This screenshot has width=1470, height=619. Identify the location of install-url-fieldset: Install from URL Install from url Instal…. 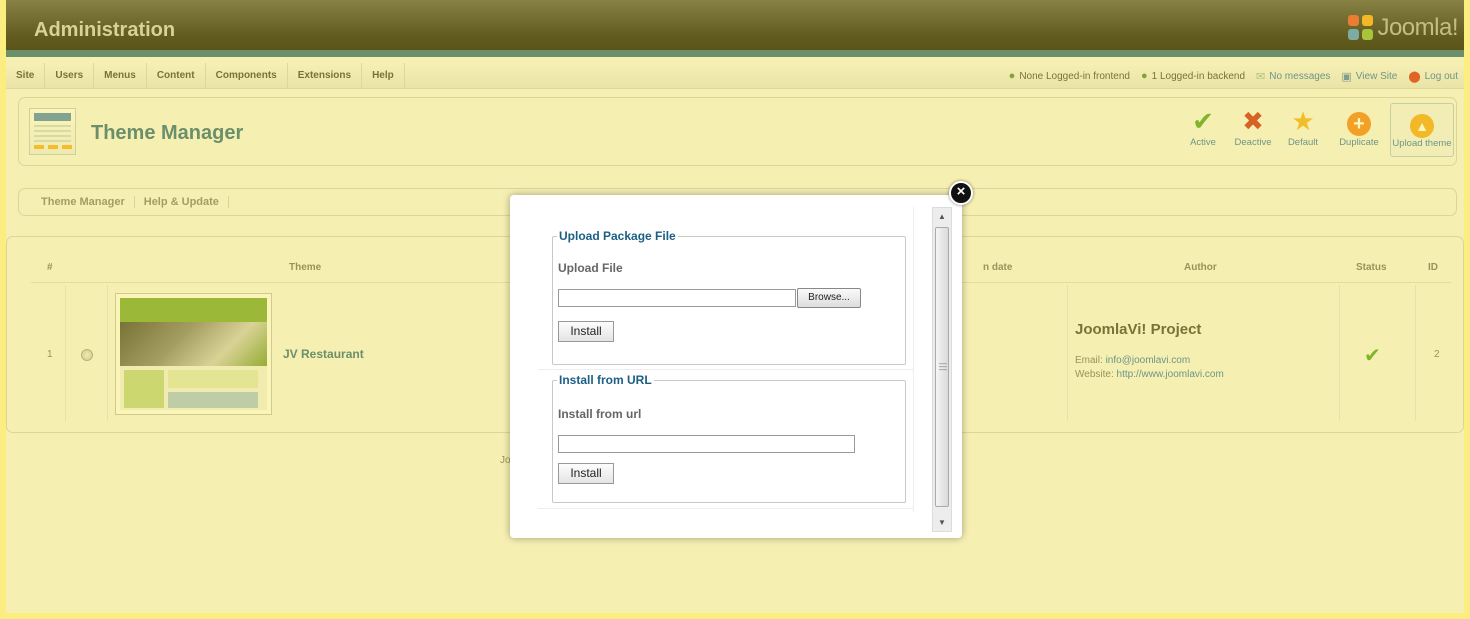
(729, 438).